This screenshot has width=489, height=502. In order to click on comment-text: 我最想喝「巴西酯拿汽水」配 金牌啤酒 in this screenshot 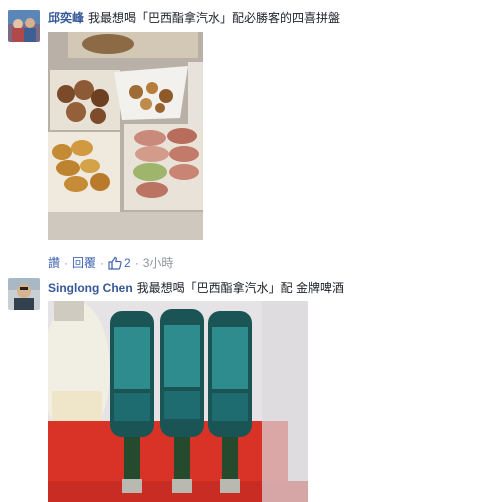, I will do `click(240, 288)`.